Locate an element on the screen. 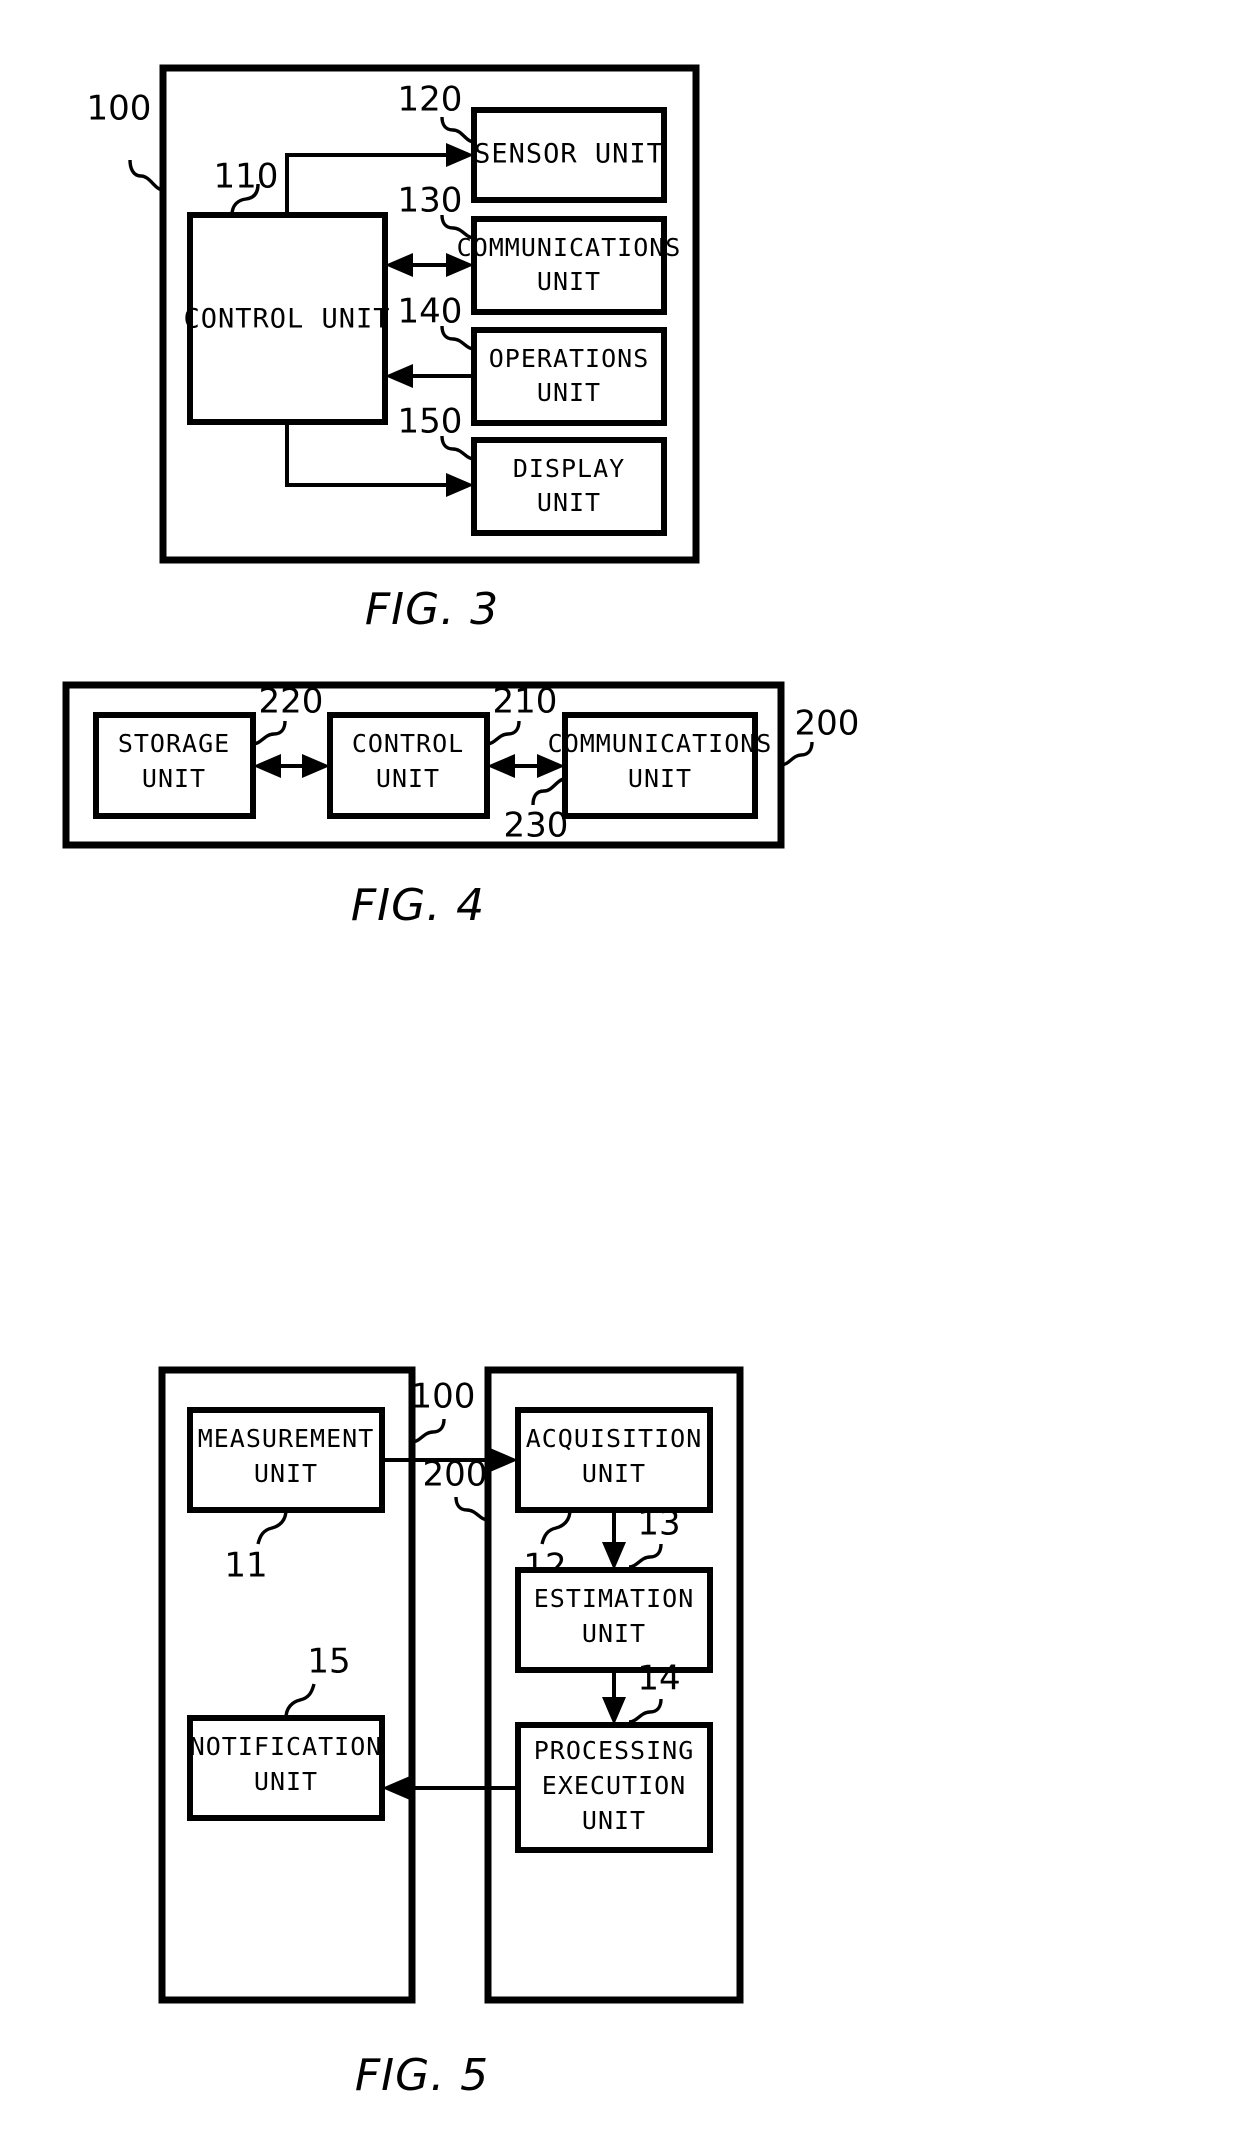 The image size is (1240, 2141). fig3-label-communications-l2: UNIT is located at coordinates (569, 281).